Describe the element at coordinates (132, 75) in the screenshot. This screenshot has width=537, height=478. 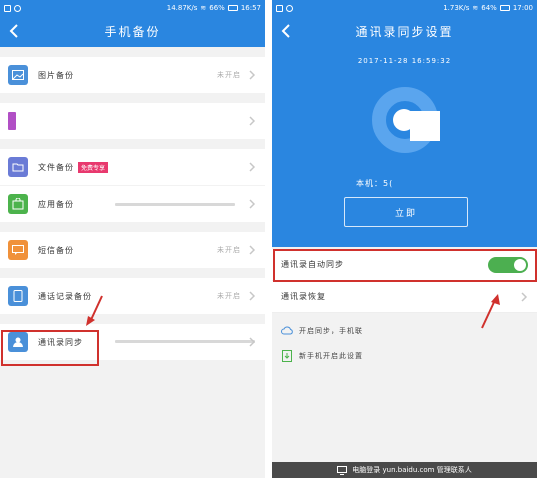
I see `list-item-photo-backup: 图片备份 未开启` at that location.